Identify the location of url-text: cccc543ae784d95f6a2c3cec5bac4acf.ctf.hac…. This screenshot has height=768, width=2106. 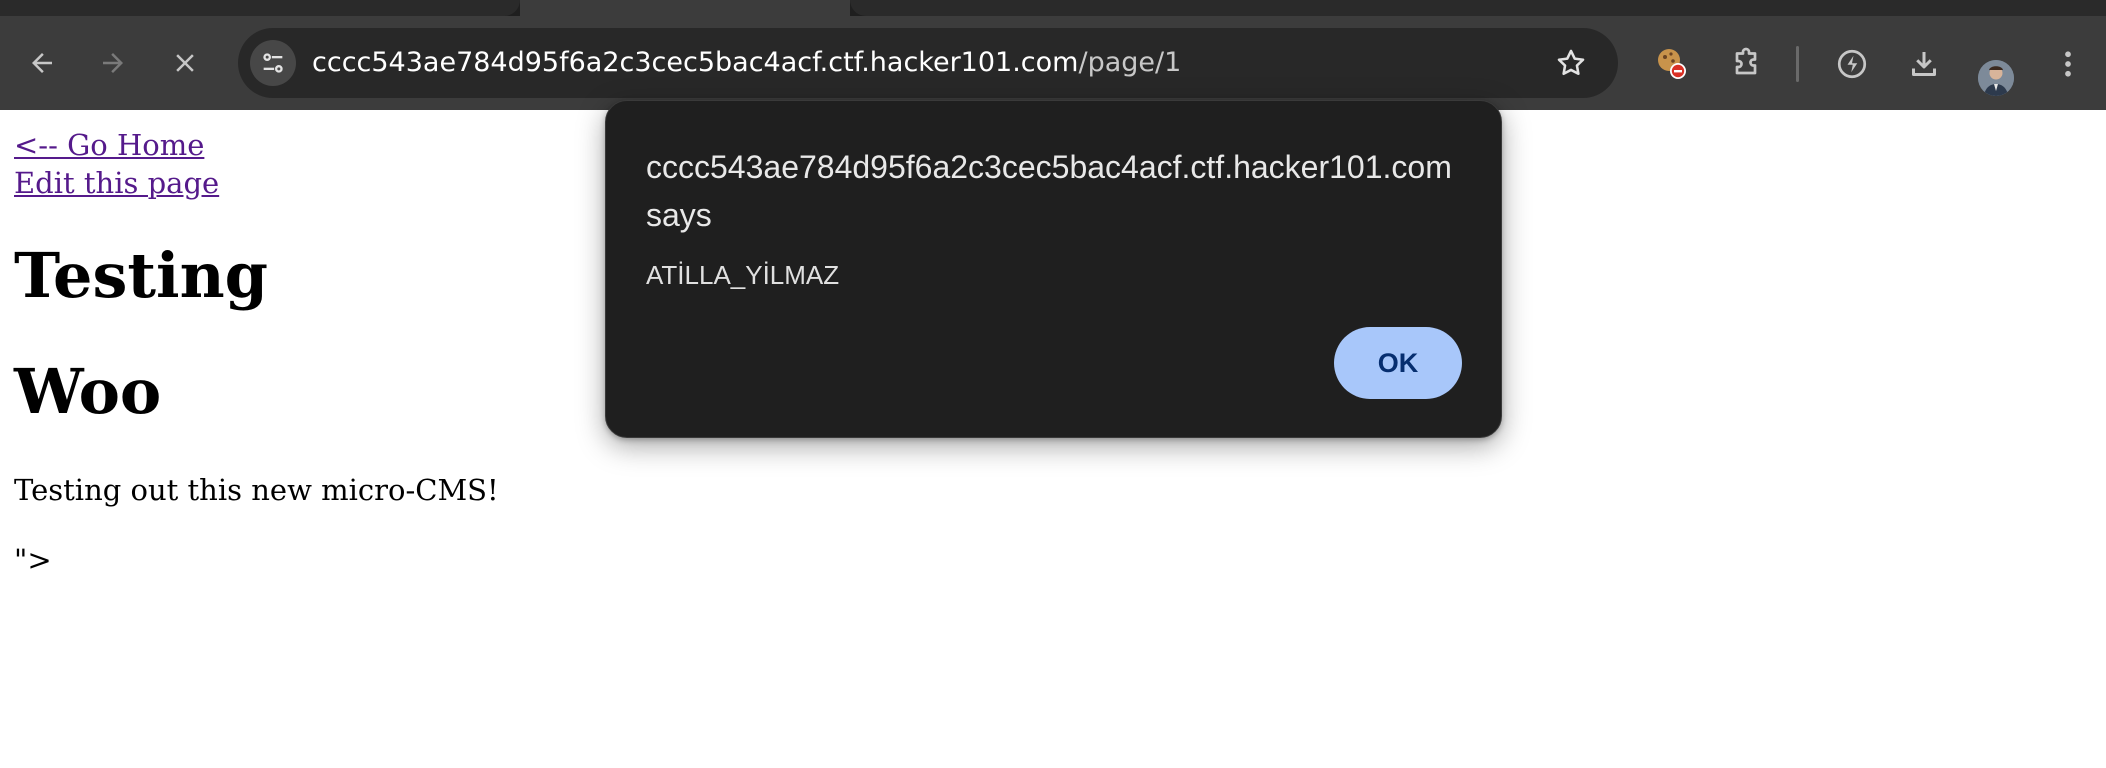
(746, 63).